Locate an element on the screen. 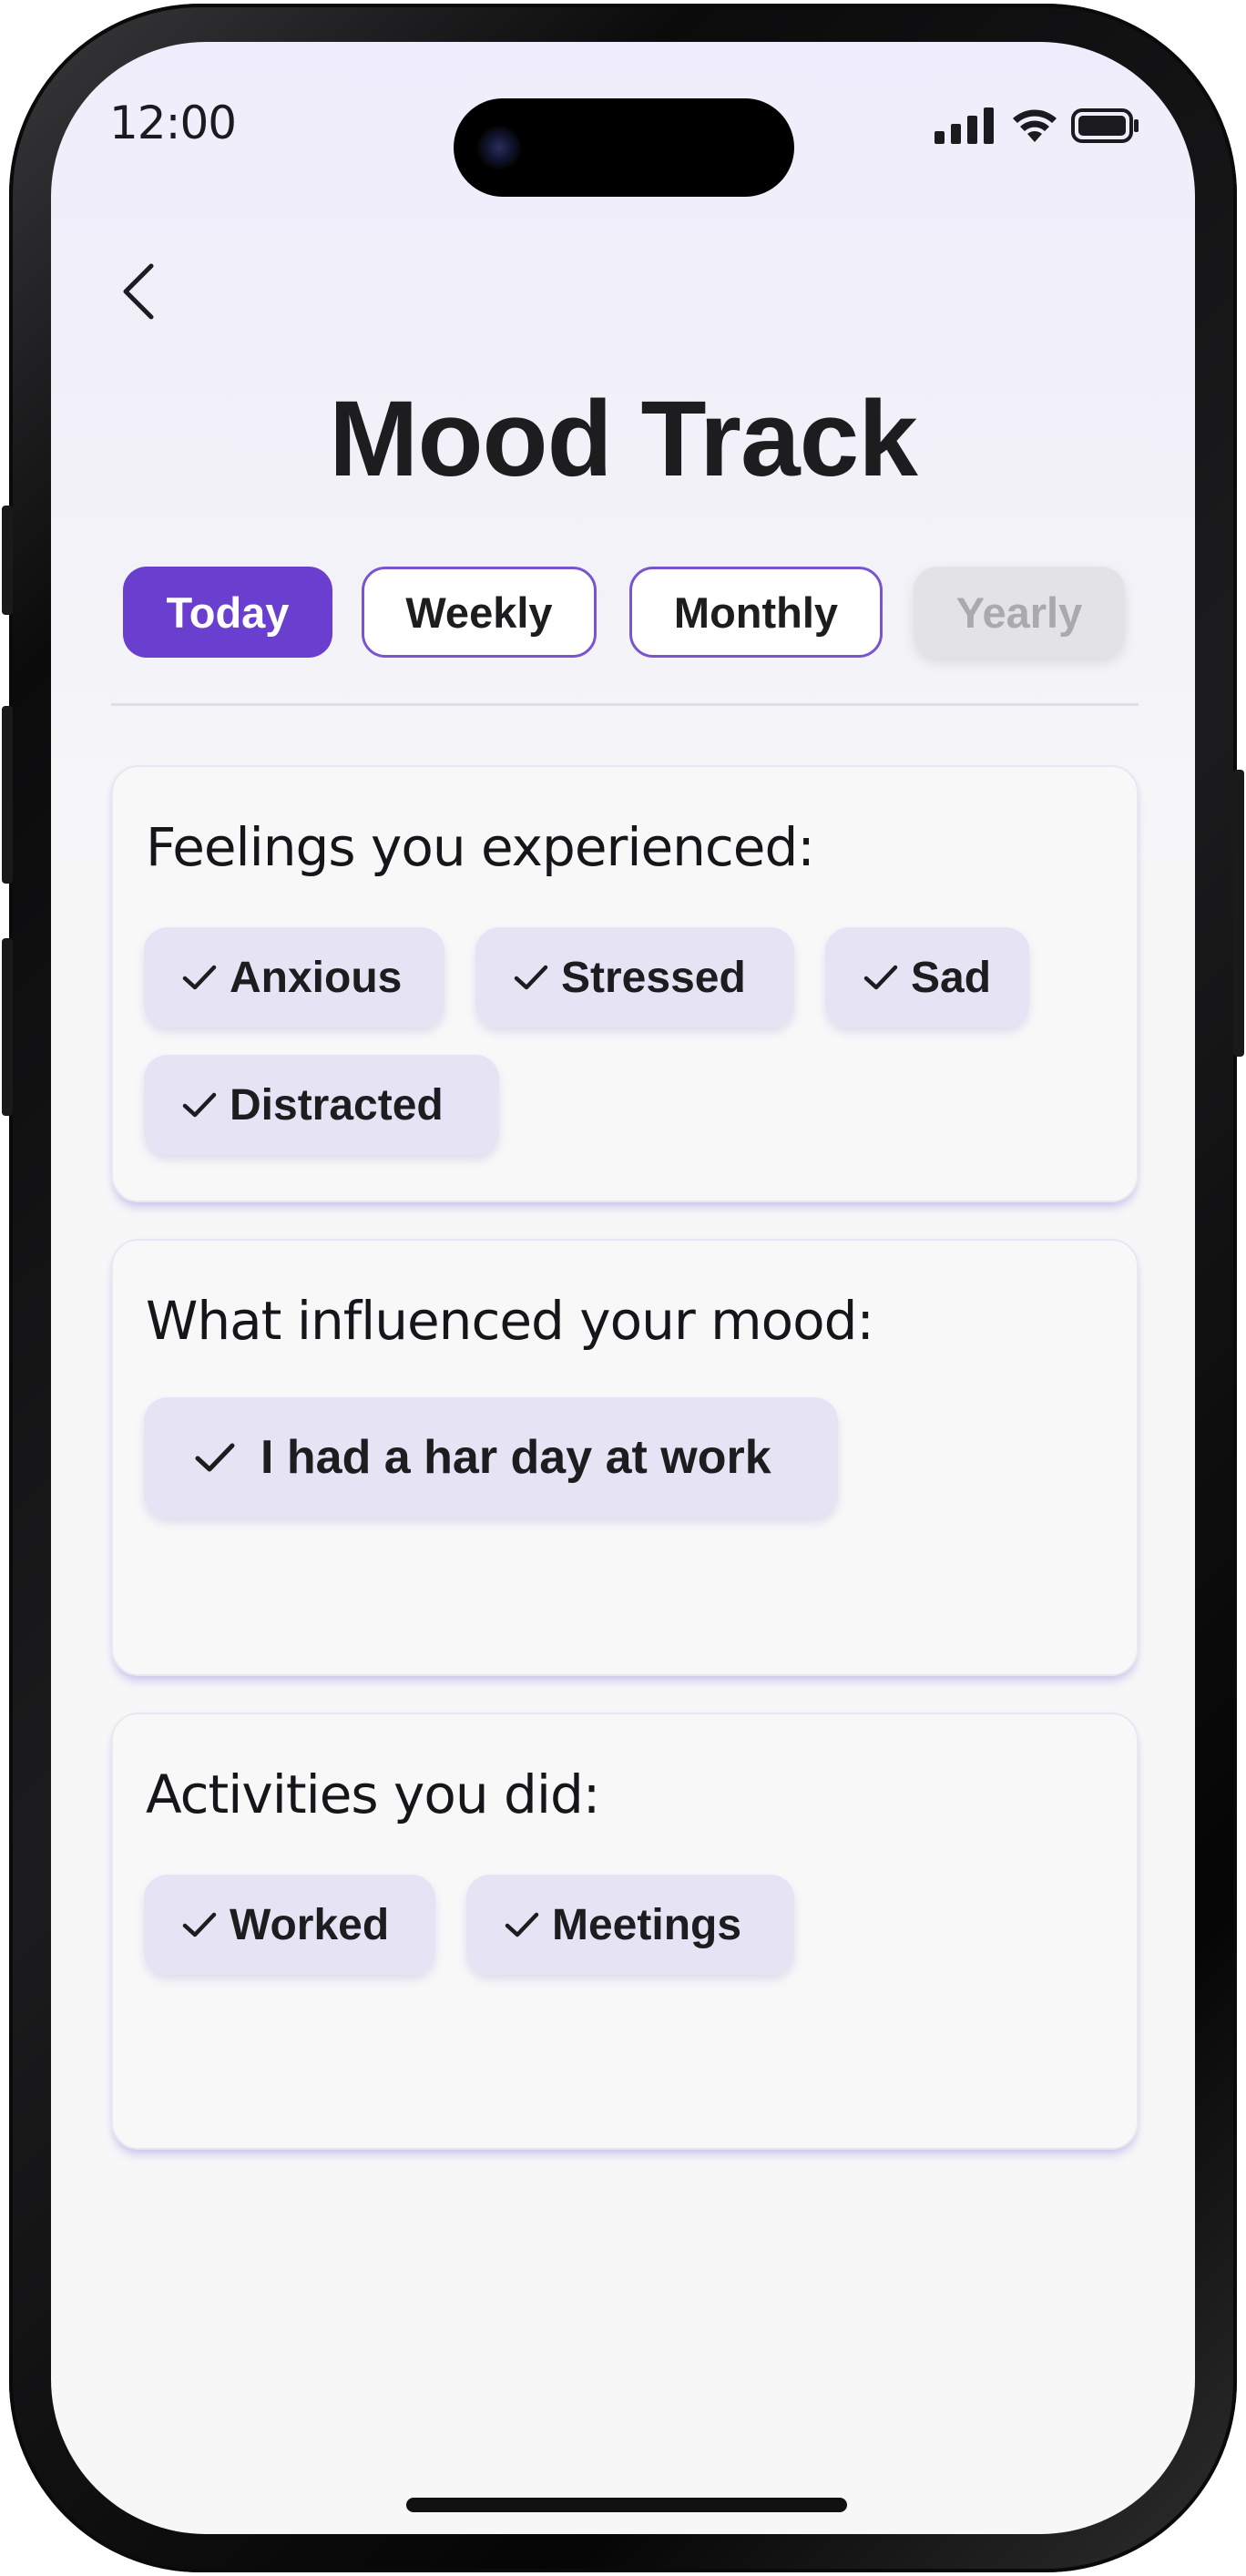  chip-anxious: Anxious is located at coordinates (294, 977).